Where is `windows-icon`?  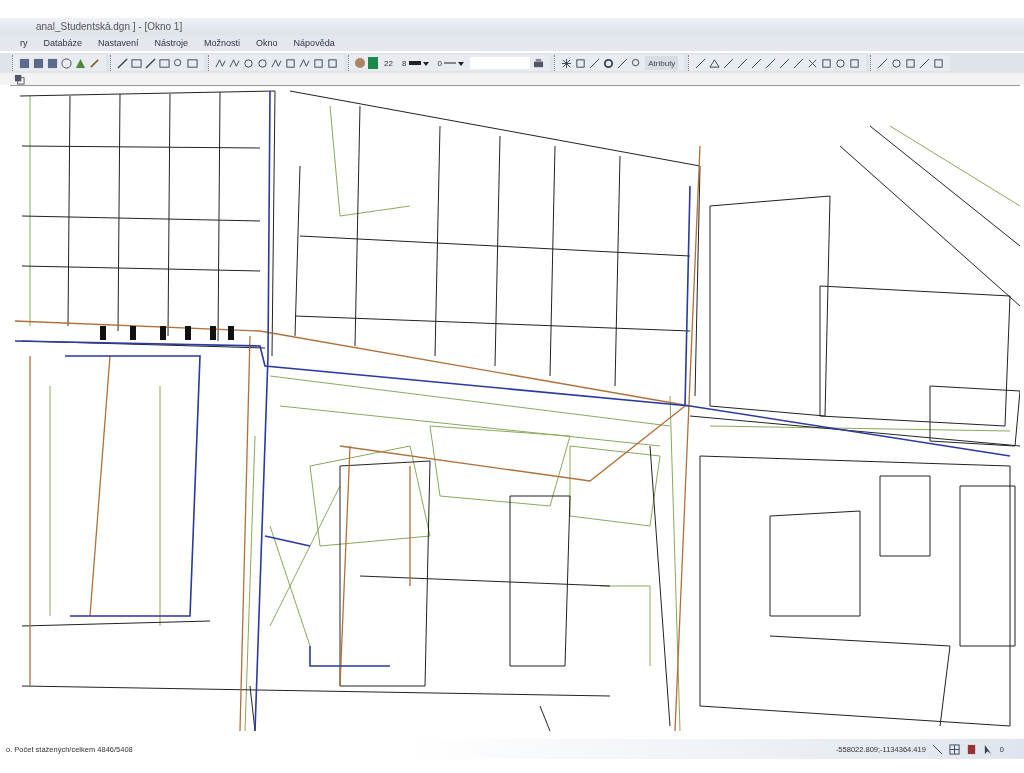
windows-icon is located at coordinates (19, 79).